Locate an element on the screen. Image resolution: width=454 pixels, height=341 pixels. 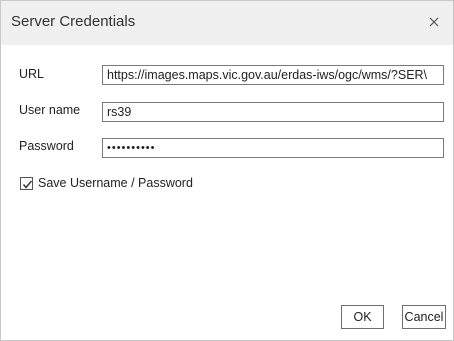
save-credentials-checkbox is located at coordinates (26, 183).